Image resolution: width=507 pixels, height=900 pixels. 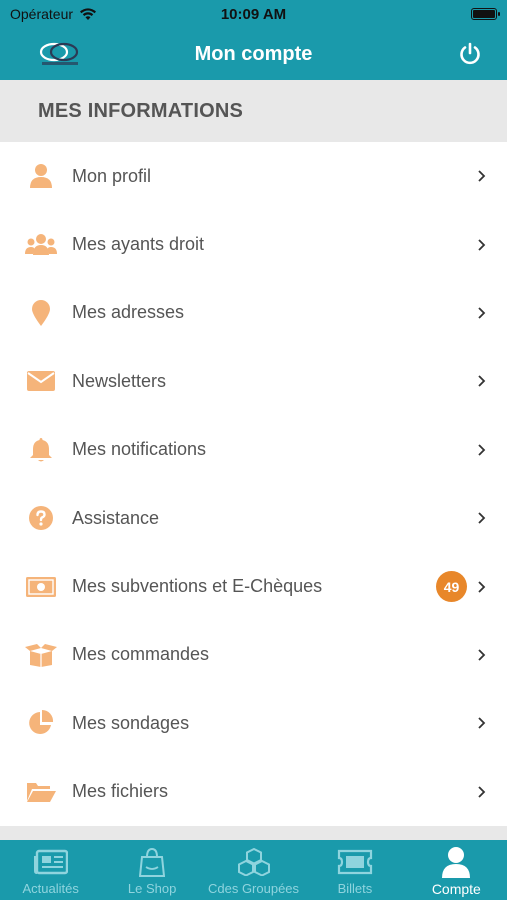 What do you see at coordinates (41, 655) in the screenshot?
I see `box-open-icon` at bounding box center [41, 655].